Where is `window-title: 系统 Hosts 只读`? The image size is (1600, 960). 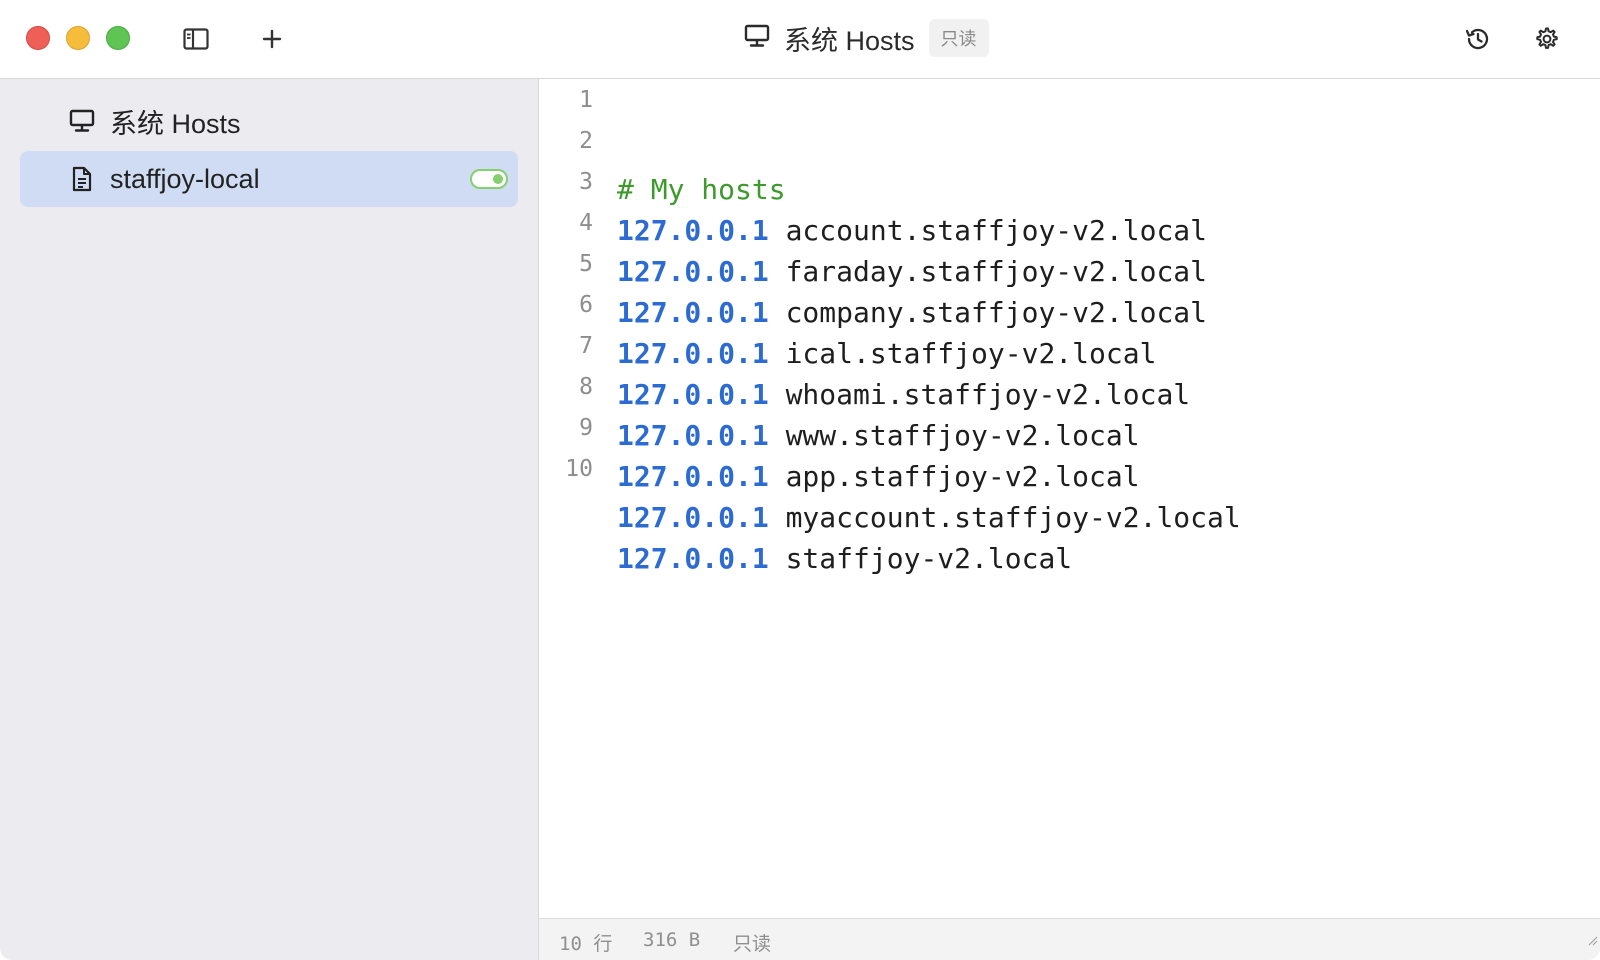 window-title: 系统 Hosts 只读 is located at coordinates (866, 38).